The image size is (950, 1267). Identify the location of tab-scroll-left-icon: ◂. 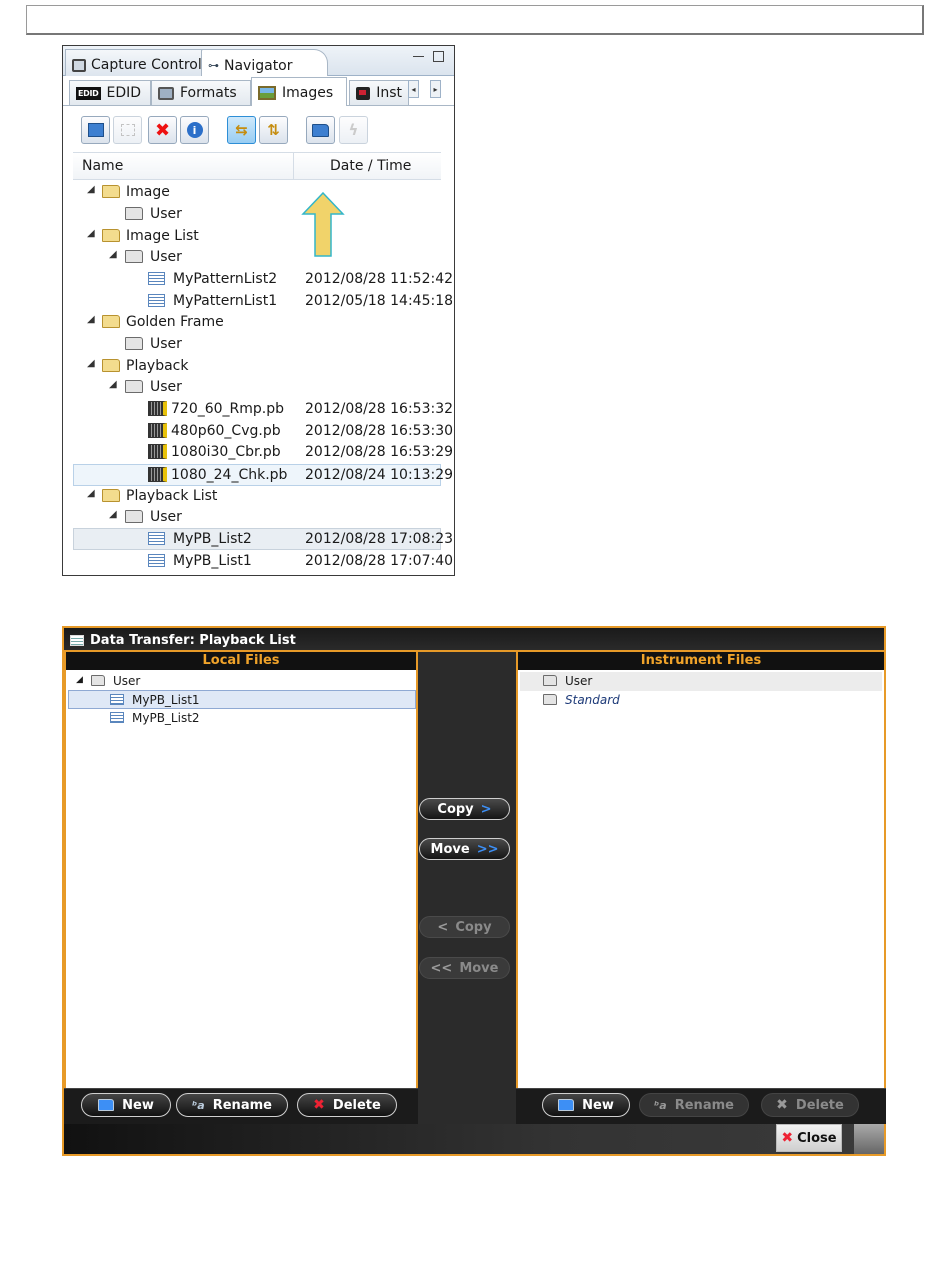
(413, 89).